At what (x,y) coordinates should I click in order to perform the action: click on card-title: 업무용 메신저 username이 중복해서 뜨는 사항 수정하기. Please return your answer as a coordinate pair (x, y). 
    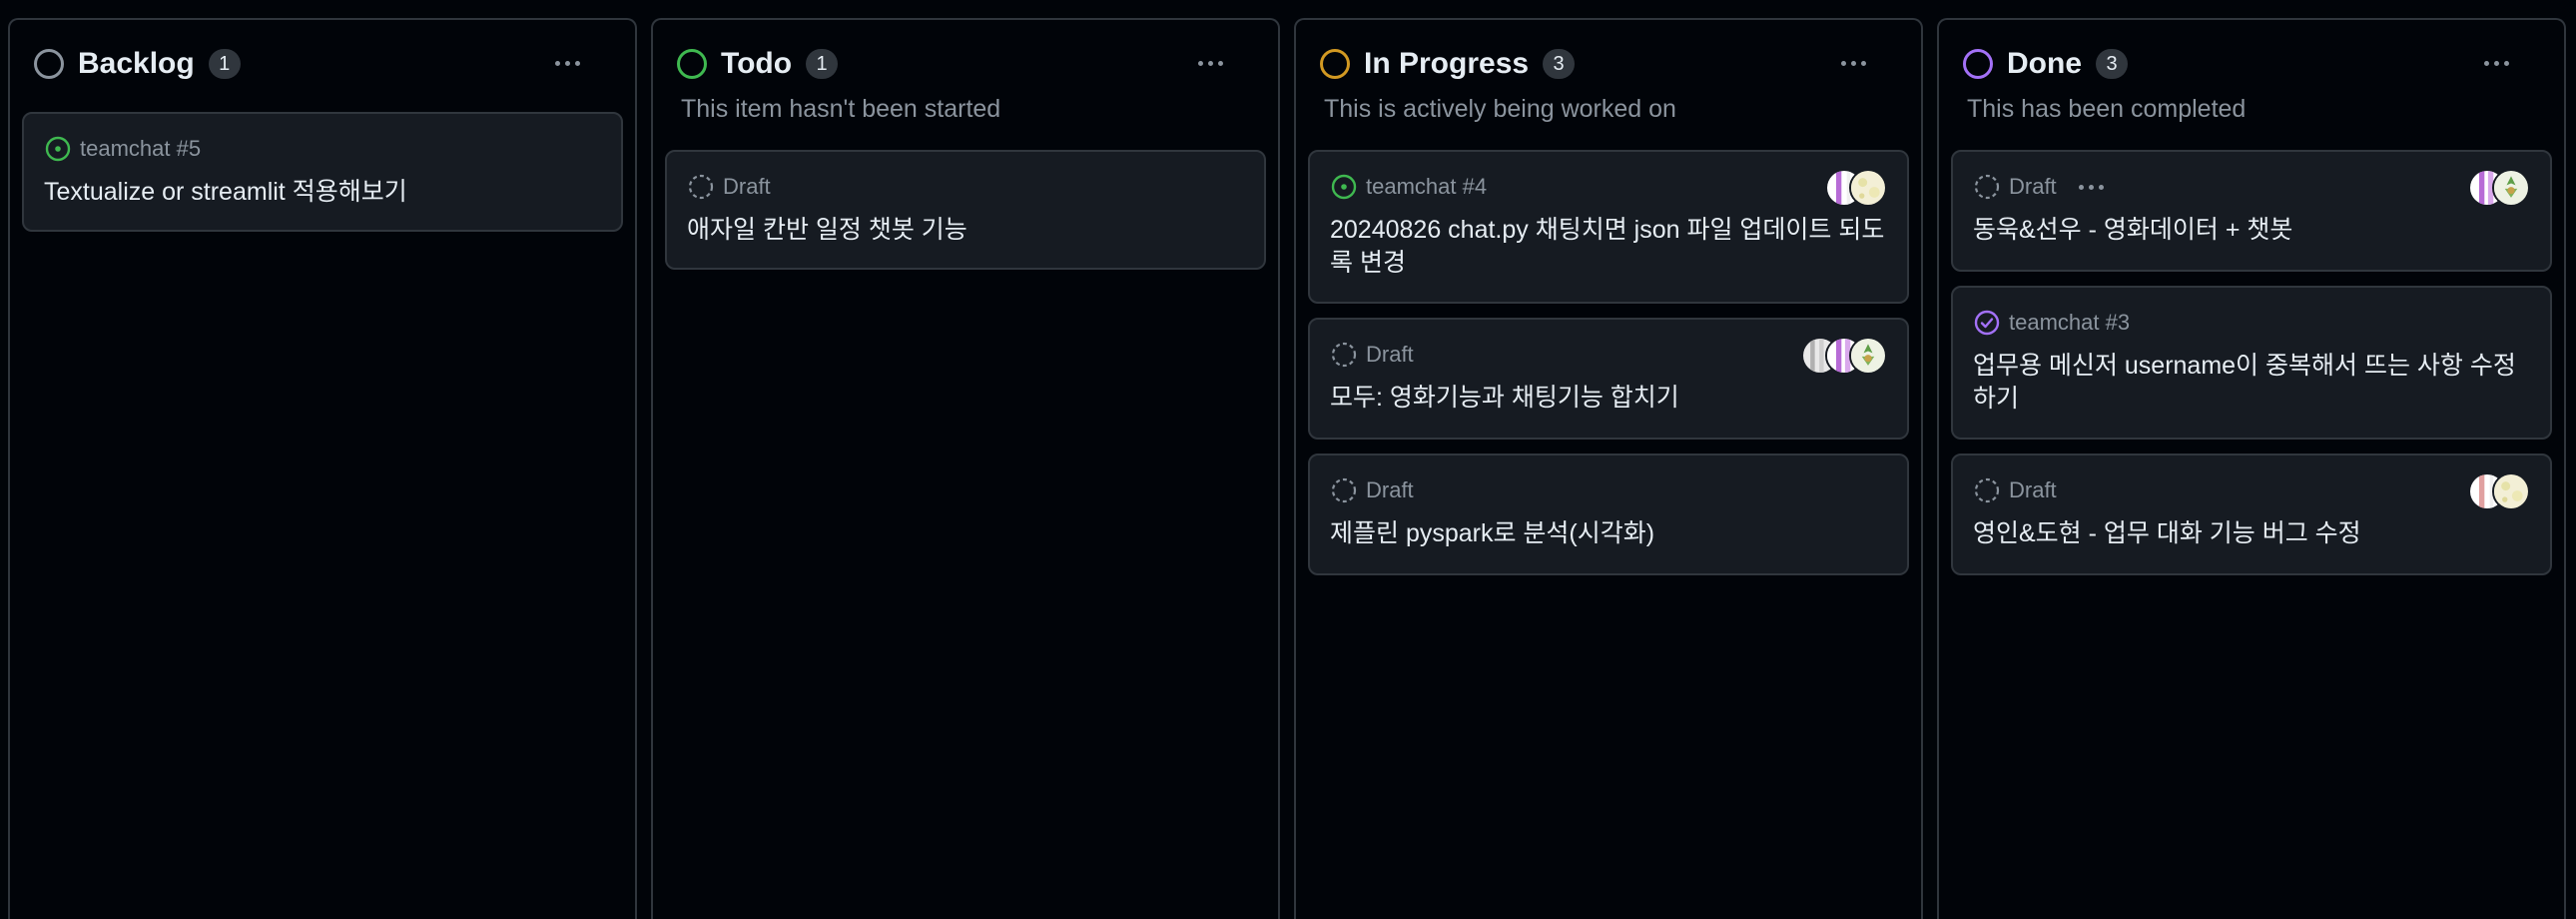
    Looking at the image, I should click on (2251, 383).